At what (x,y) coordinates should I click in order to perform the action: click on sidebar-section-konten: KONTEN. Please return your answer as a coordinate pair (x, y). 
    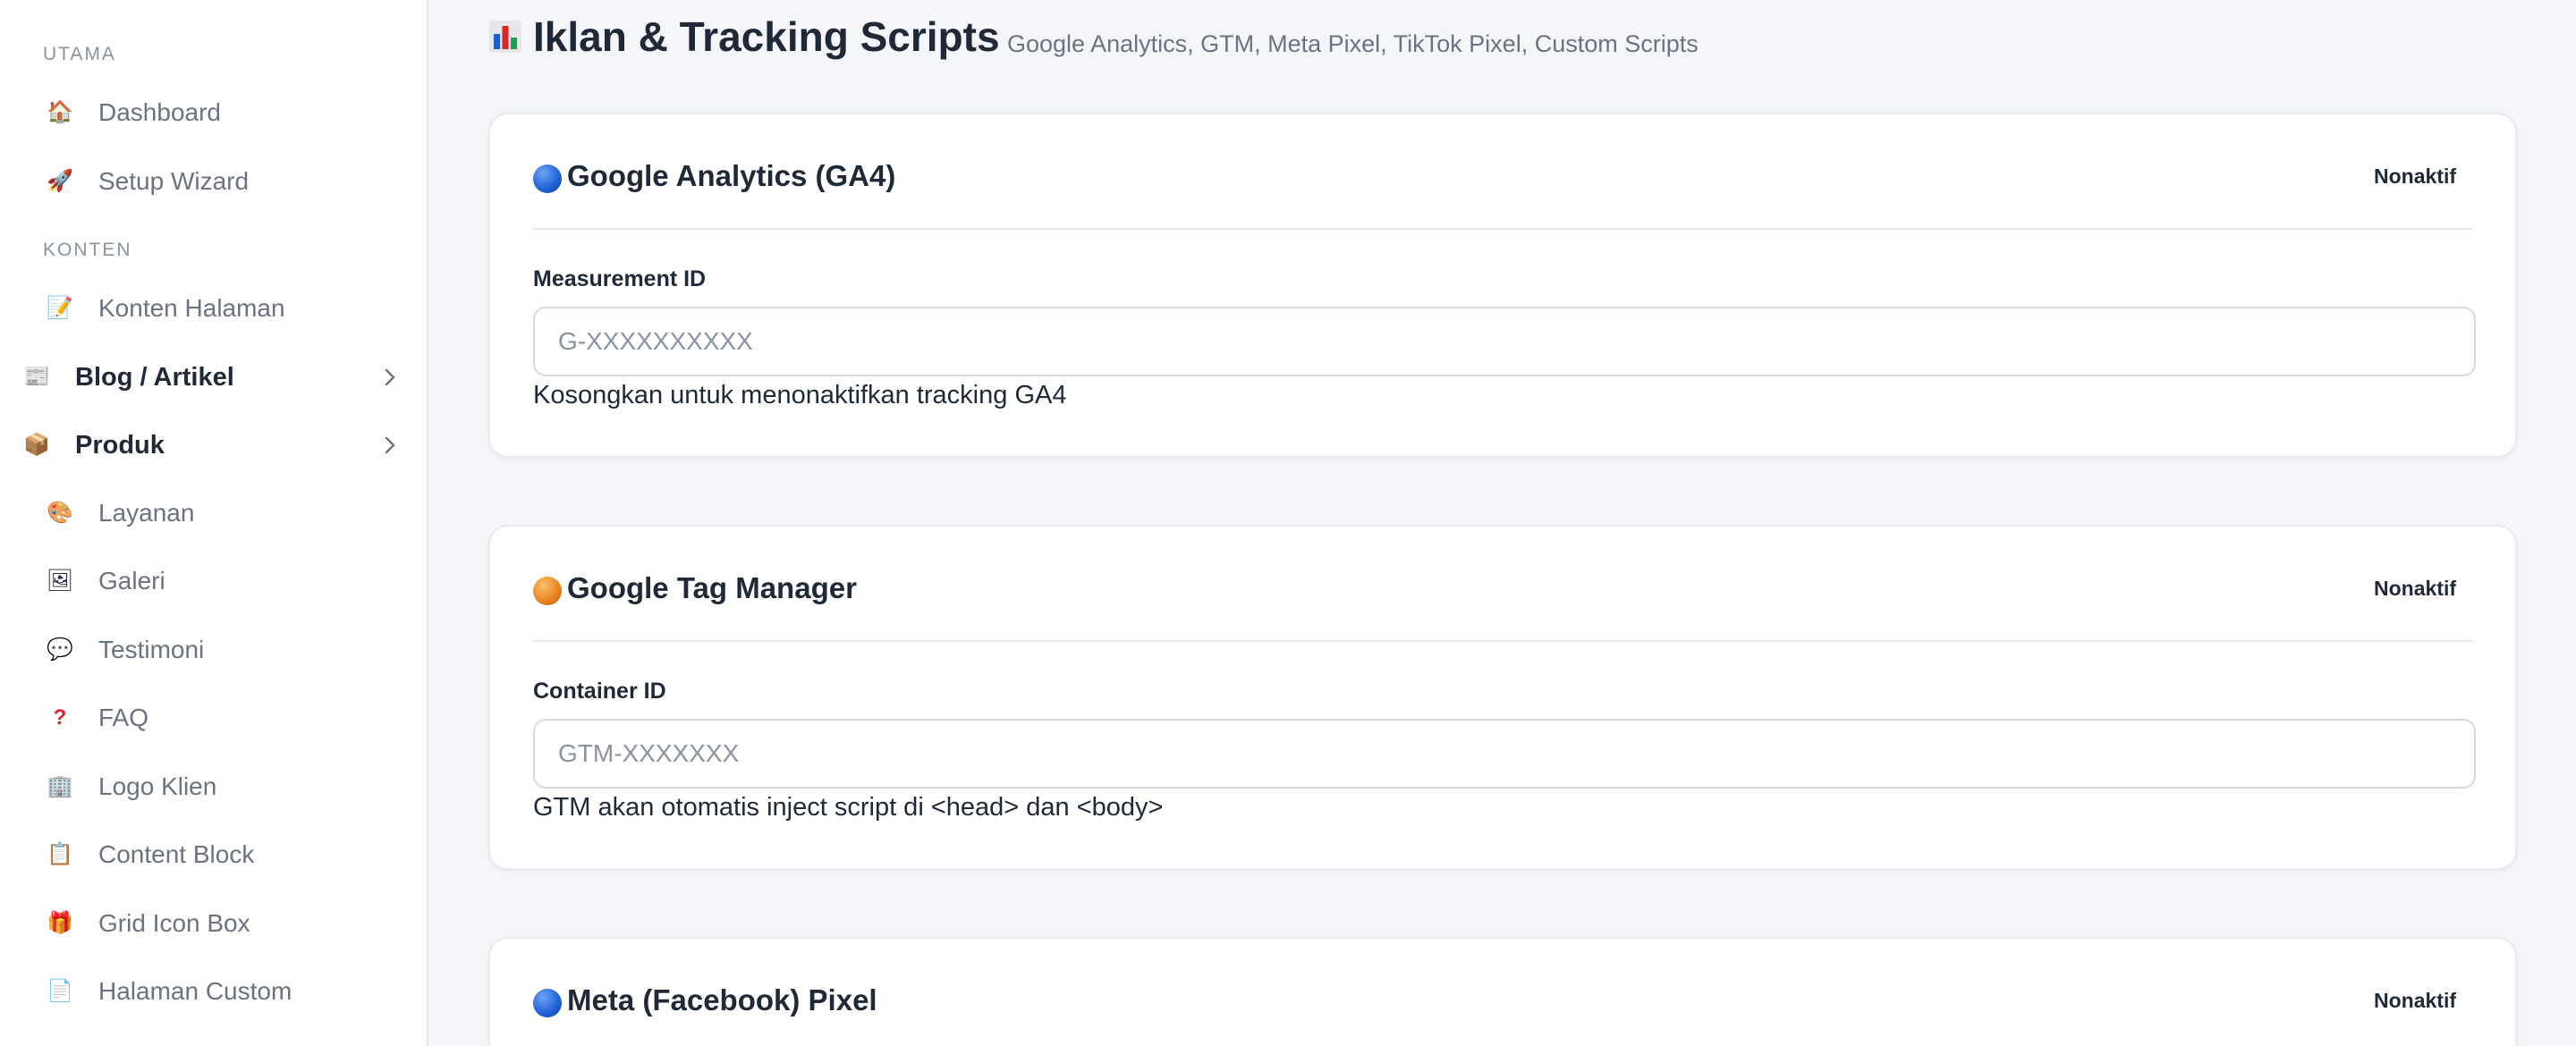
    Looking at the image, I should click on (87, 250).